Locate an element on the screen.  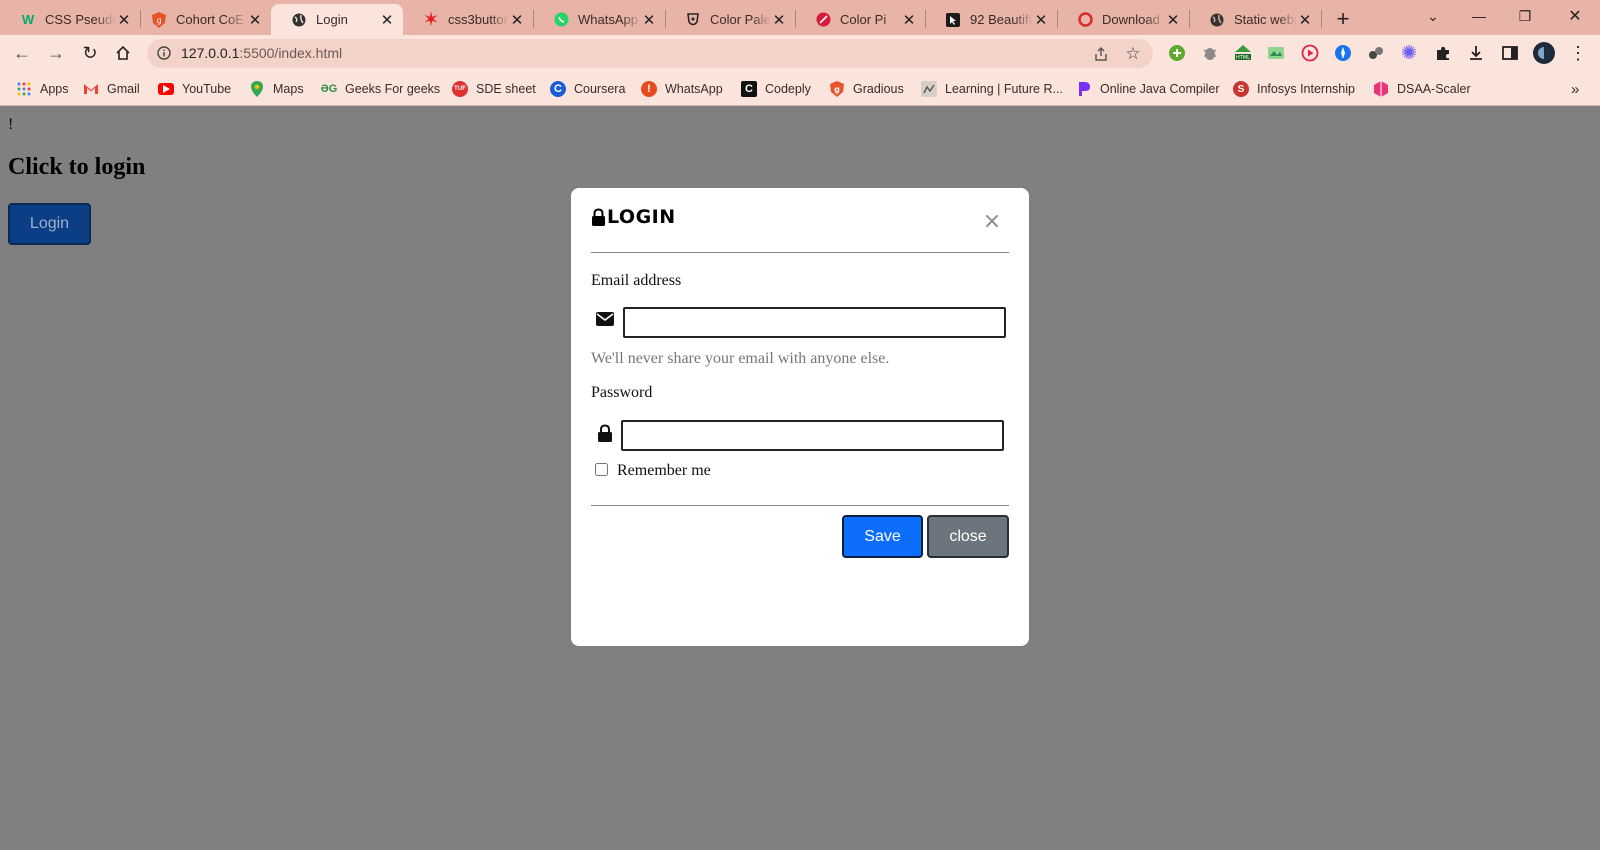
close-button: close is located at coordinates (968, 536).